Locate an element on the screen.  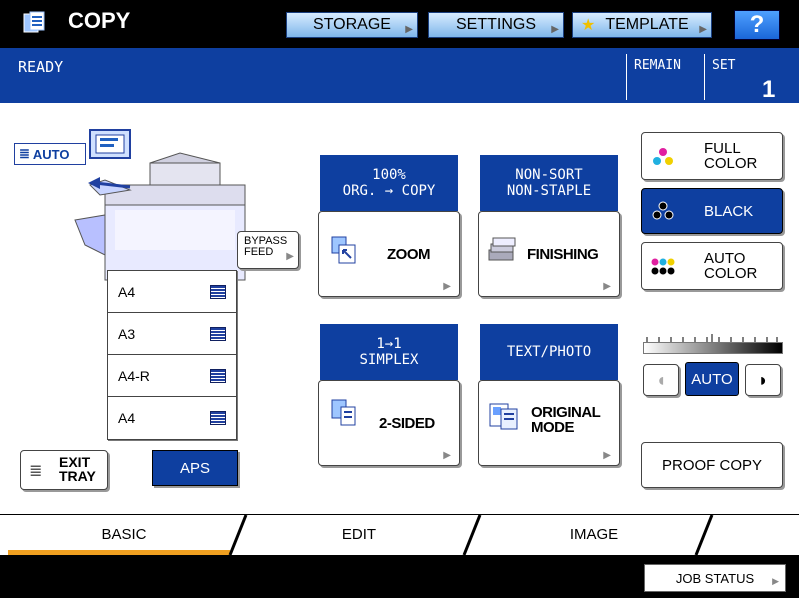
zoom-label: ZOOM is located at coordinates (409, 254).